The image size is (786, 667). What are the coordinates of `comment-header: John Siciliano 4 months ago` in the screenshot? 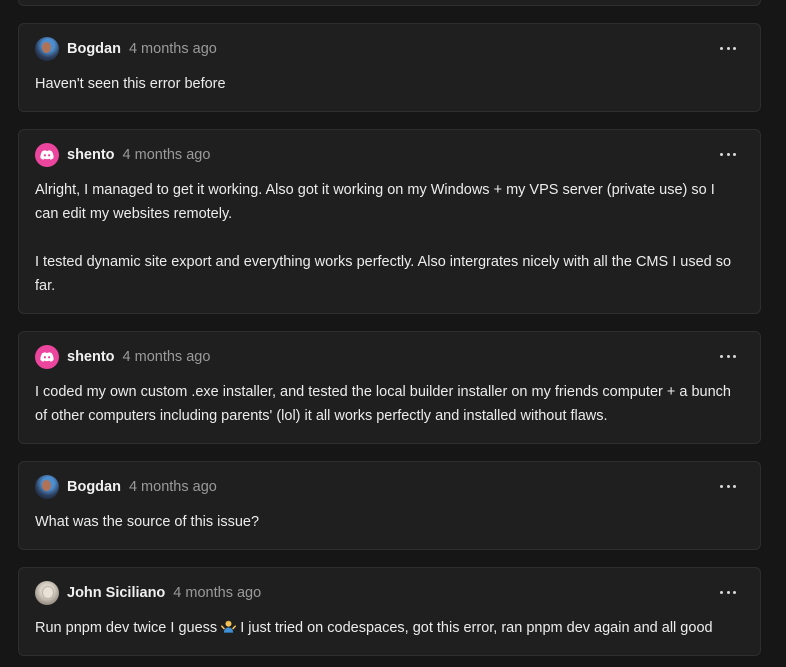 It's located at (148, 593).